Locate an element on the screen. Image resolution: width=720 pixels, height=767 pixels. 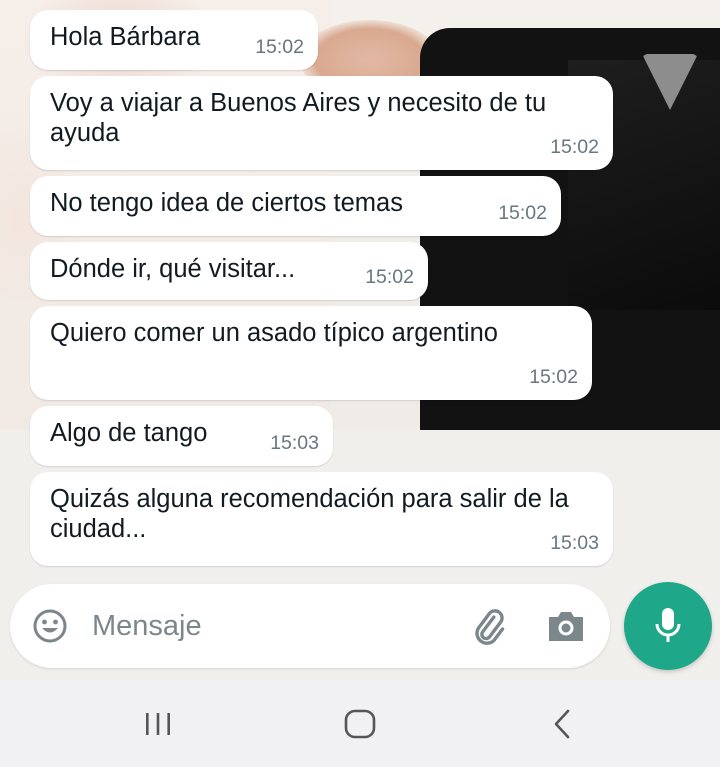
message-composer is located at coordinates (310, 626).